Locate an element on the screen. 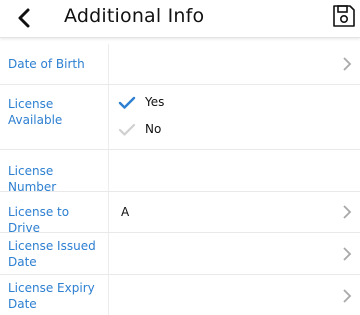  chevron-left-icon is located at coordinates (25, 18).